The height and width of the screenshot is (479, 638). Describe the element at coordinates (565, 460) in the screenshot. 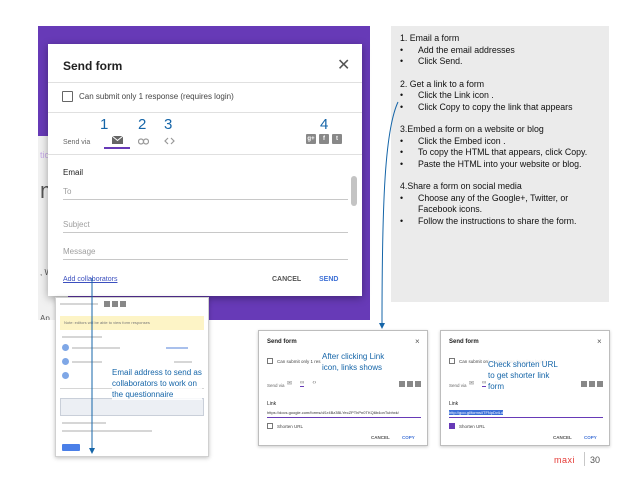

I see `maxi-logo: maxi` at that location.